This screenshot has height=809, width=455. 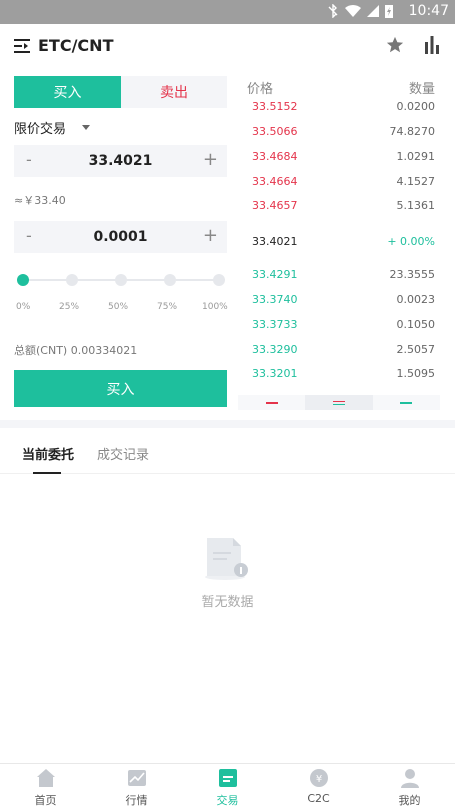 What do you see at coordinates (373, 11) in the screenshot?
I see `signal-icon` at bounding box center [373, 11].